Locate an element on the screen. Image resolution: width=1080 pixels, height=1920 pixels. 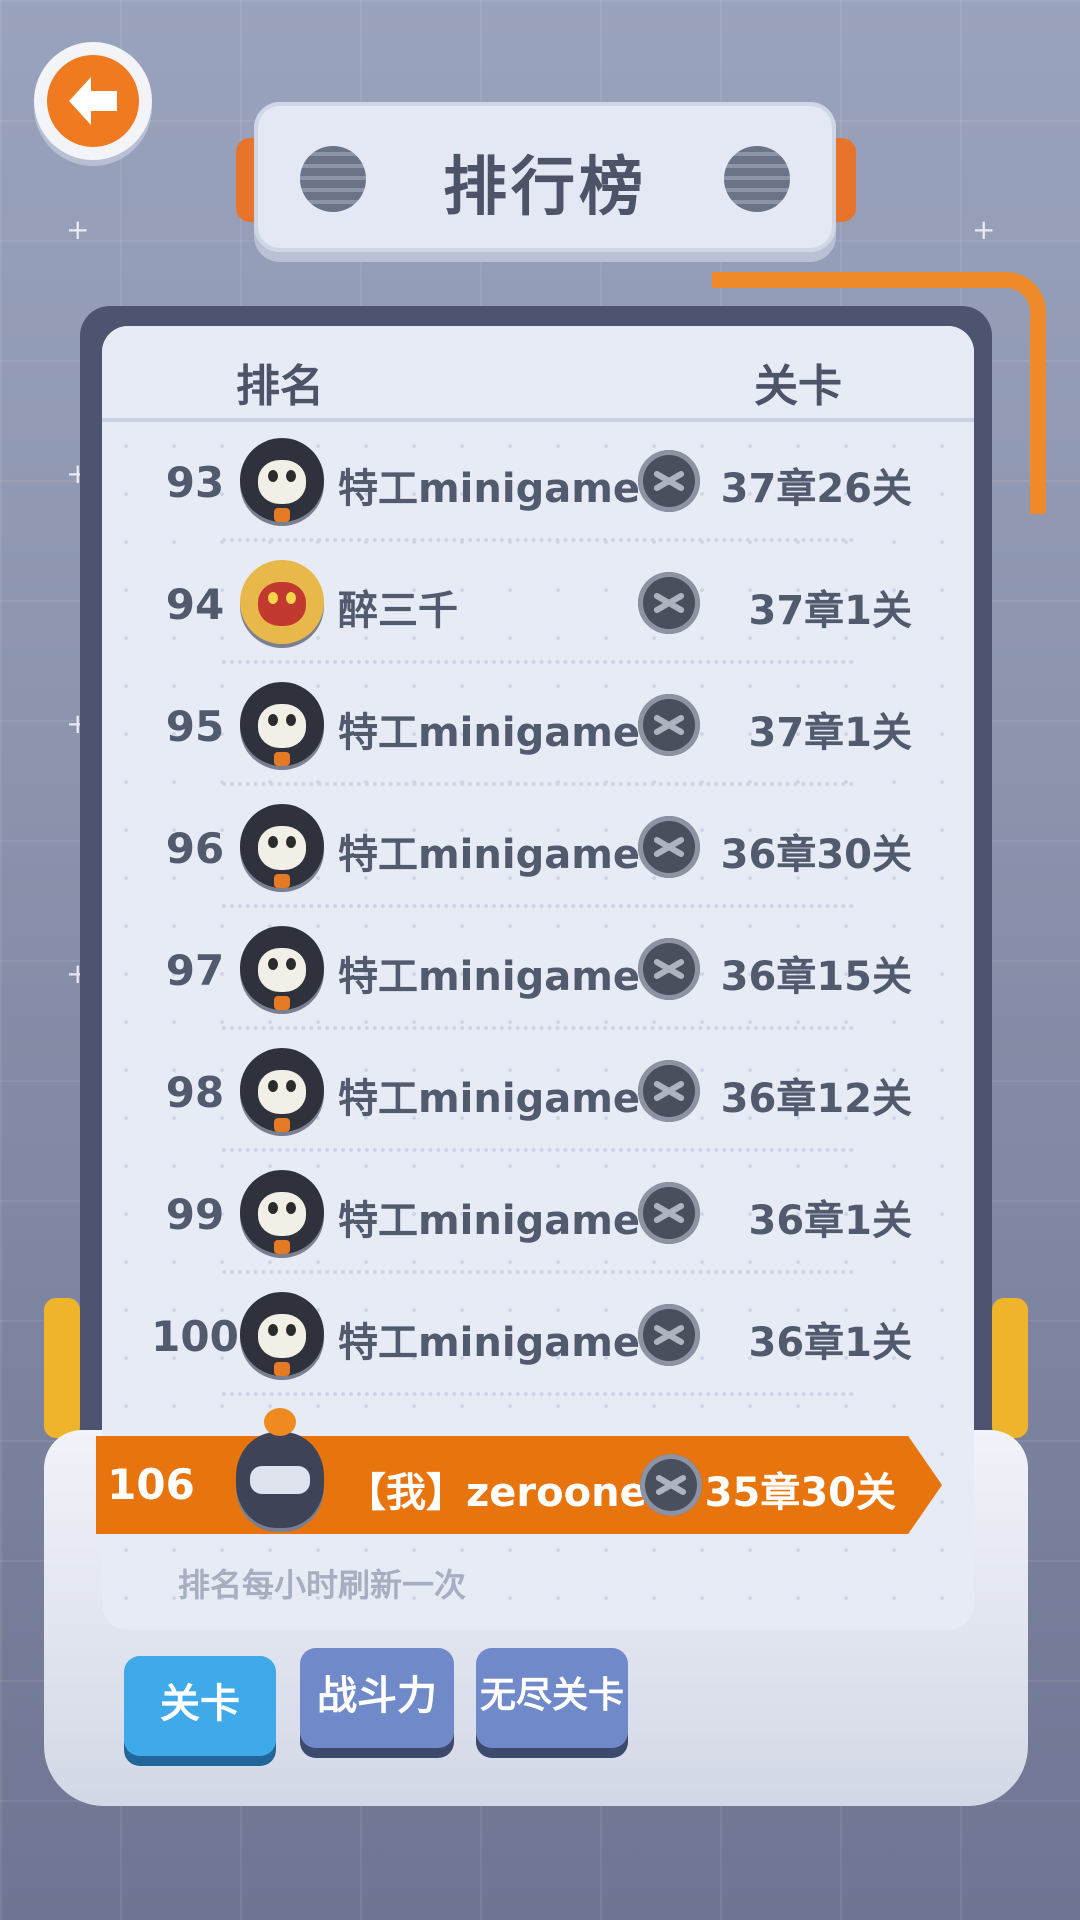
rank-number: 94 is located at coordinates (195, 604).